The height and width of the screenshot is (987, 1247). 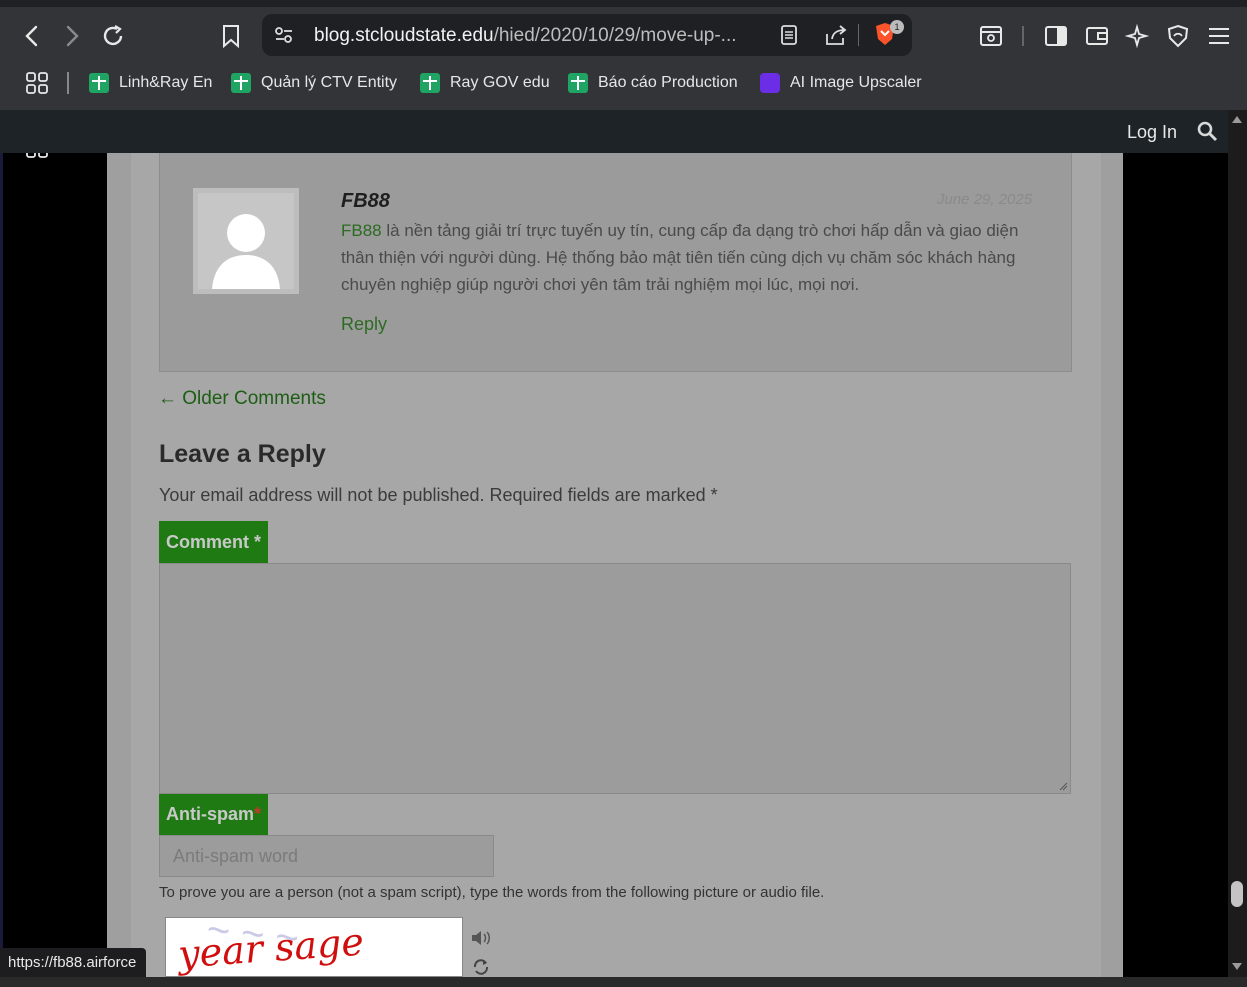 I want to click on wallet-icon, so click(x=1097, y=36).